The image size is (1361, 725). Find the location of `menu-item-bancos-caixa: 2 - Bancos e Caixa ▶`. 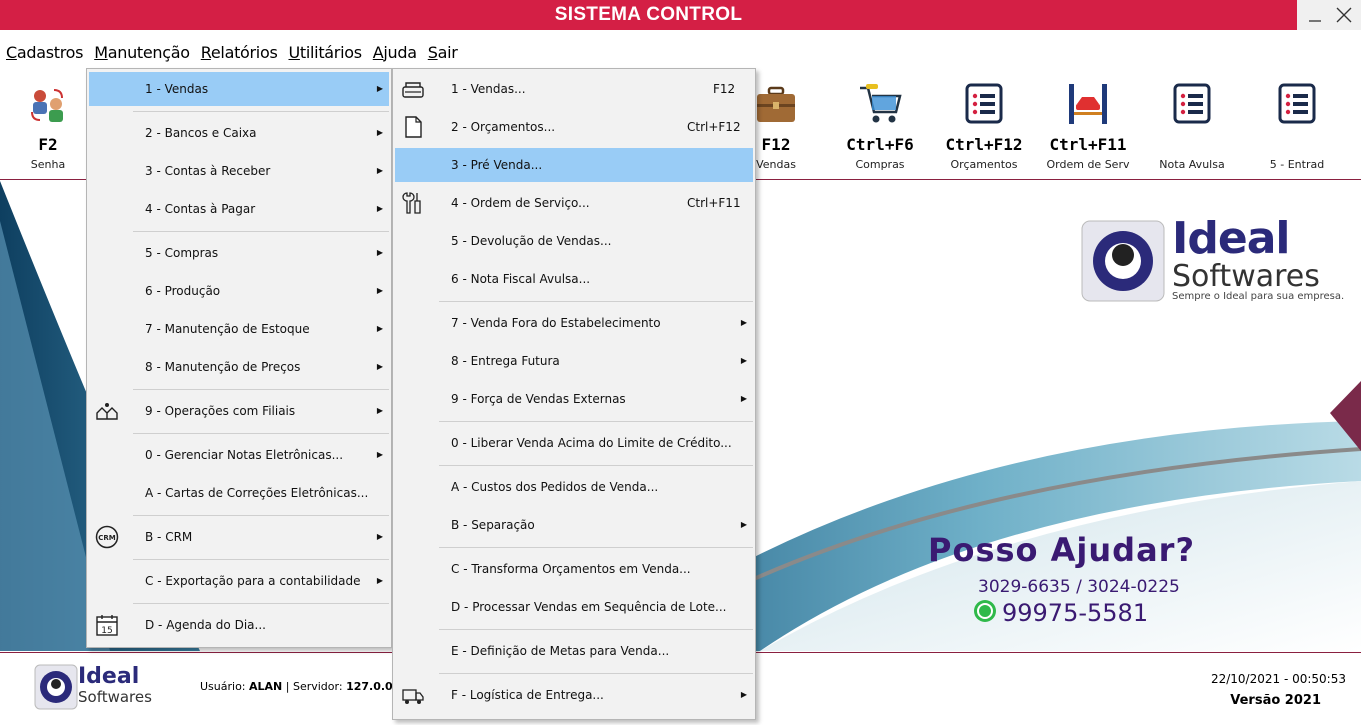

menu-item-bancos-caixa: 2 - Bancos e Caixa ▶ is located at coordinates (239, 133).